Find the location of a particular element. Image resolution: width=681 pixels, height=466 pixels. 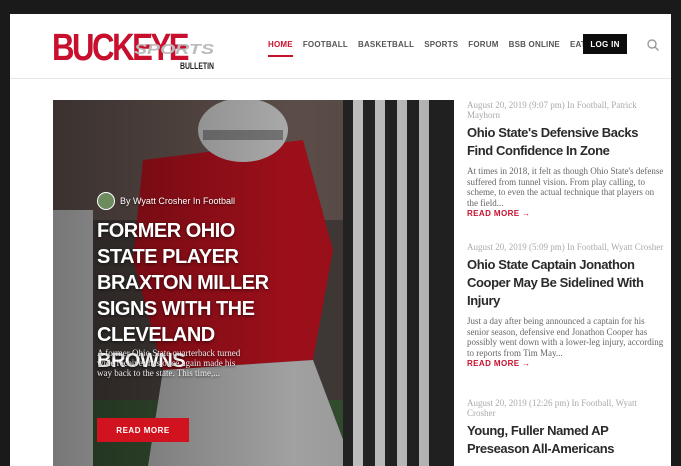

logo-bulletin-text: BULLETIN is located at coordinates (197, 66).